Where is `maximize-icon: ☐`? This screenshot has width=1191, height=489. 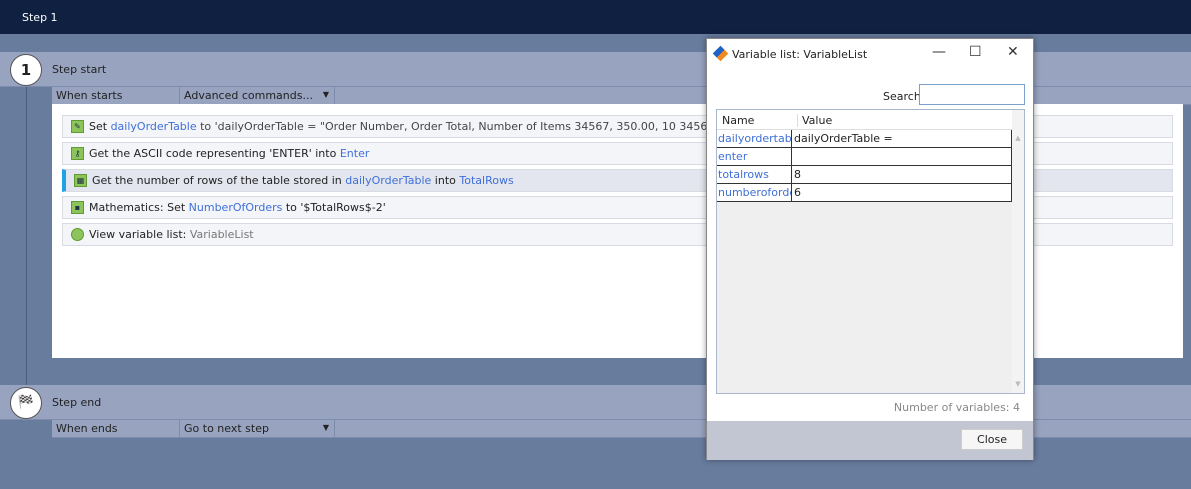
maximize-icon: ☐ is located at coordinates (975, 52).